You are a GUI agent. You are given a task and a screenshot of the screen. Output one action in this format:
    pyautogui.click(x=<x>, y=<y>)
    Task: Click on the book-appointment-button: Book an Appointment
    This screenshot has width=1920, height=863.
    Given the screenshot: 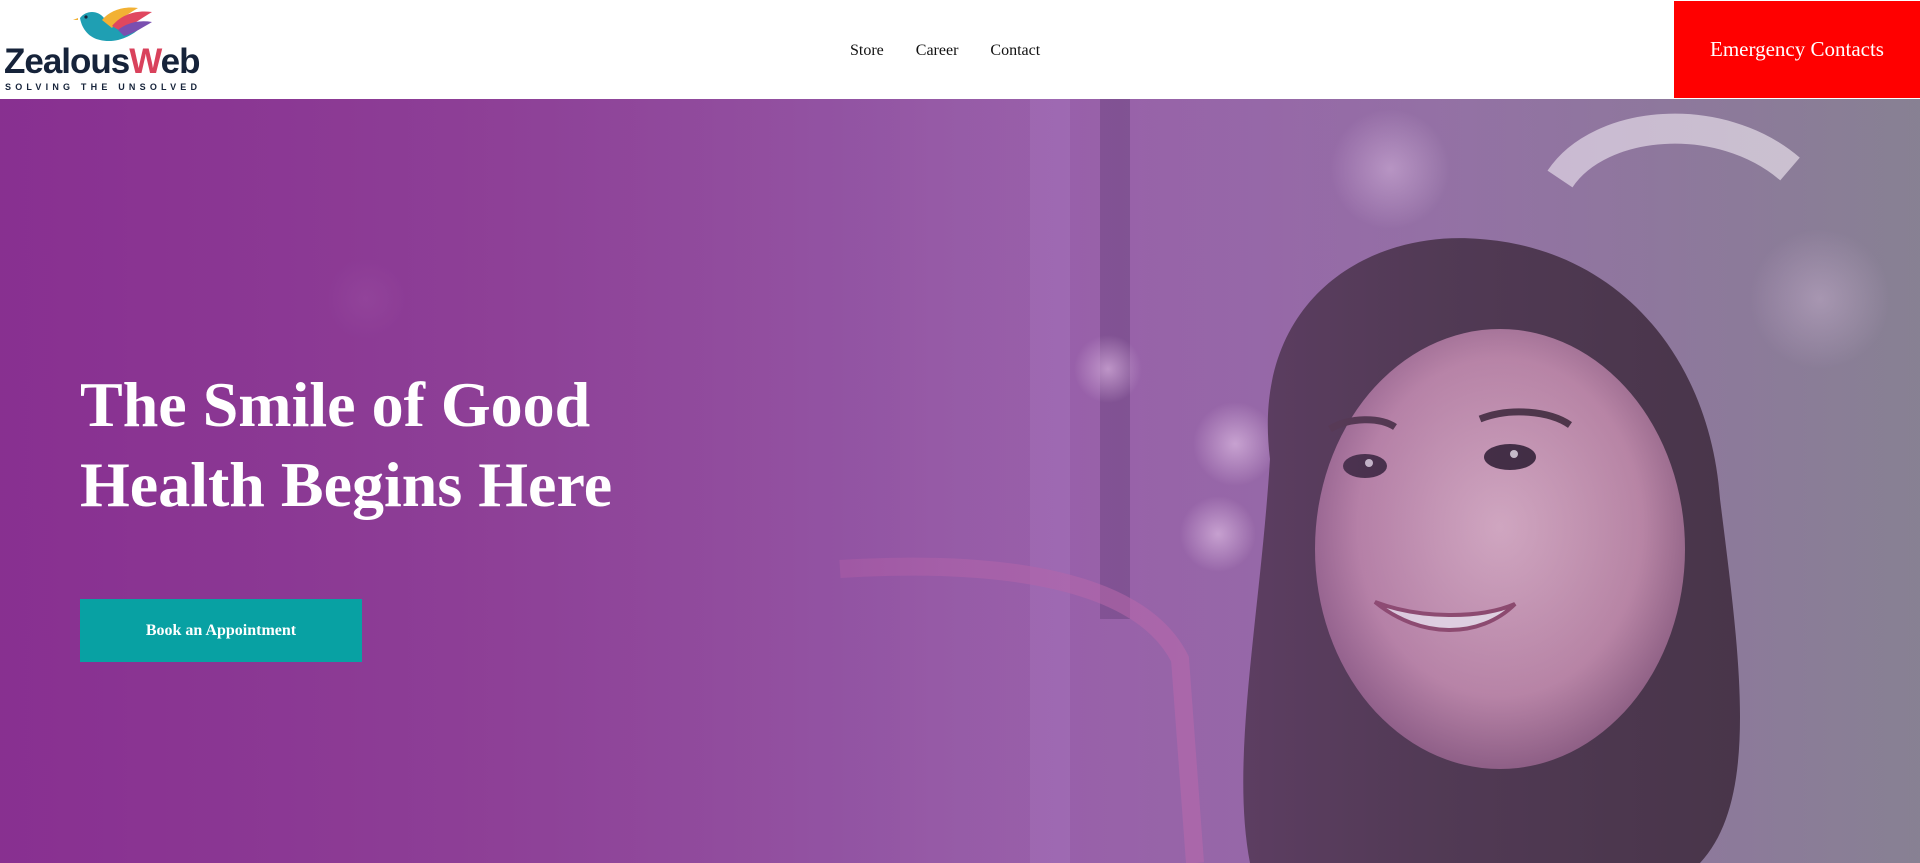 What is the action you would take?
    pyautogui.click(x=221, y=630)
    